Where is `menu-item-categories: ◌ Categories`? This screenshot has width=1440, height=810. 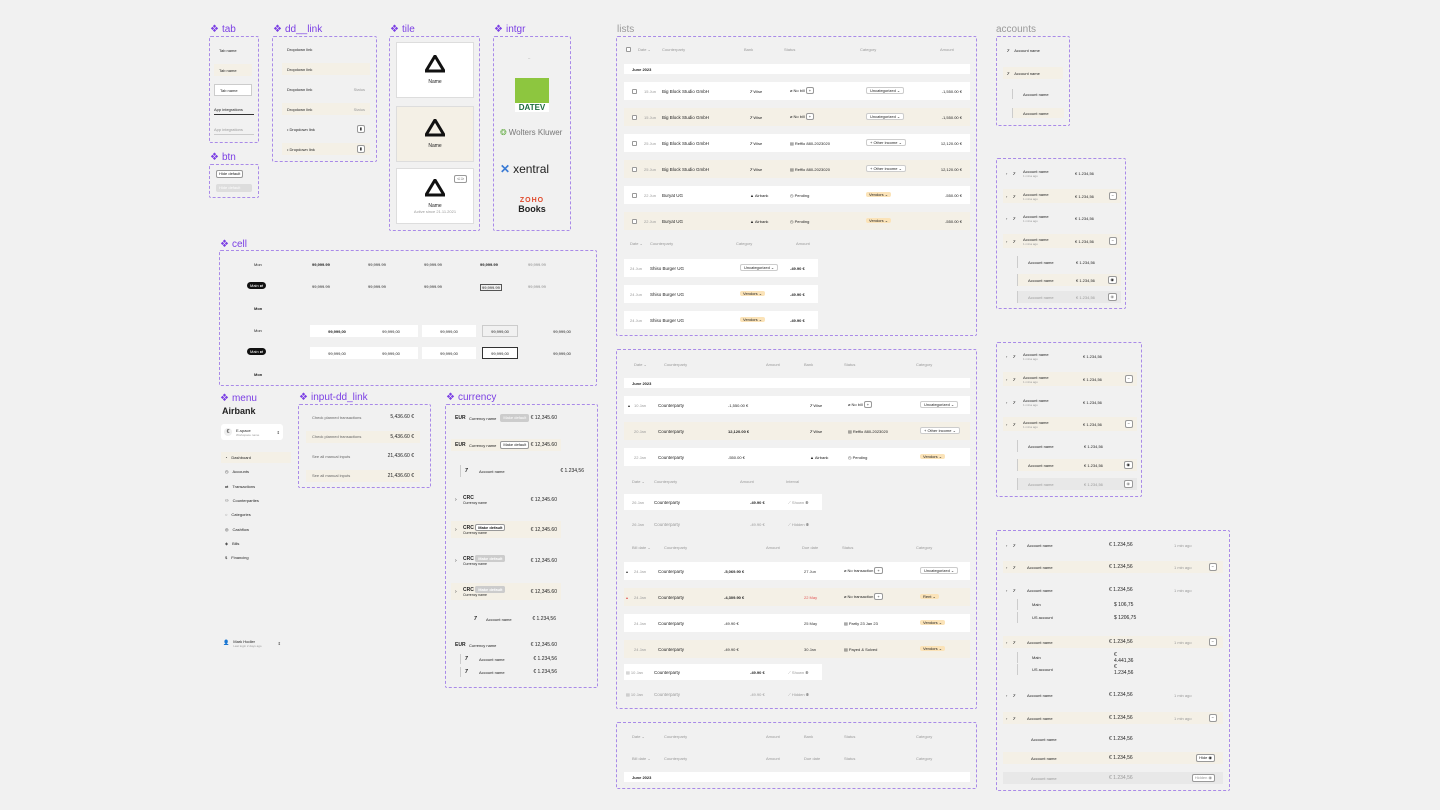
menu-item-categories: ◌ Categories is located at coordinates (256, 514).